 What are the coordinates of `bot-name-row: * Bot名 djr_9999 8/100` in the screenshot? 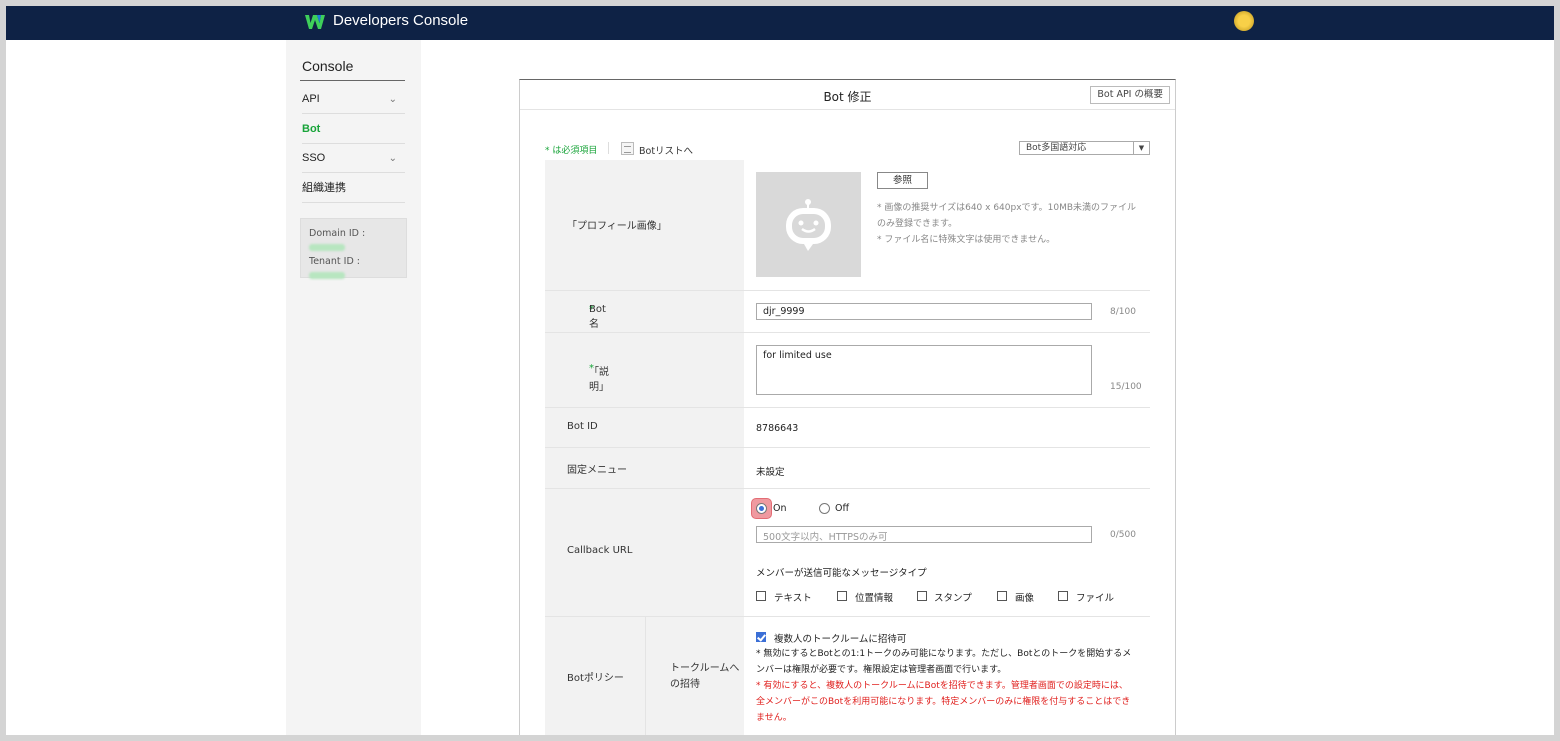 It's located at (847, 312).